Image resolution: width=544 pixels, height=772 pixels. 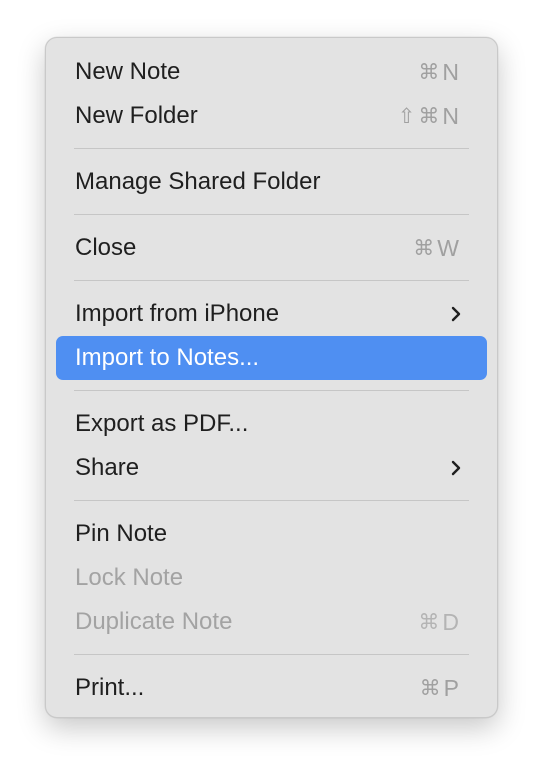 I want to click on menu-item-label: New Note, so click(x=128, y=71).